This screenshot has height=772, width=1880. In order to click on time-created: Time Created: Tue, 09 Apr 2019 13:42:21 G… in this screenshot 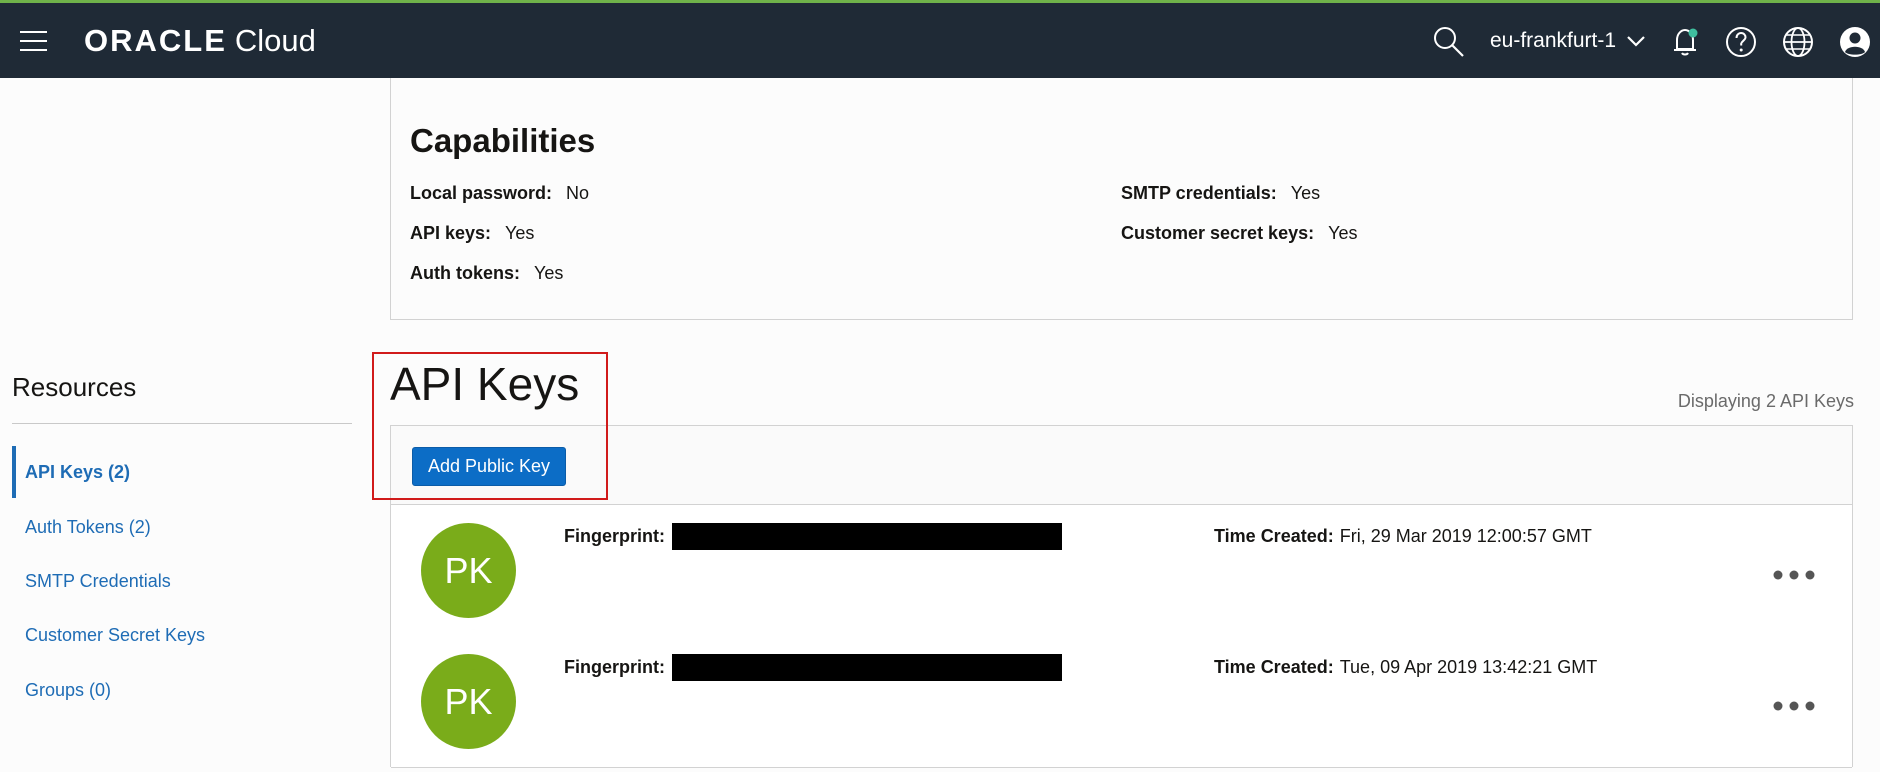, I will do `click(1405, 667)`.